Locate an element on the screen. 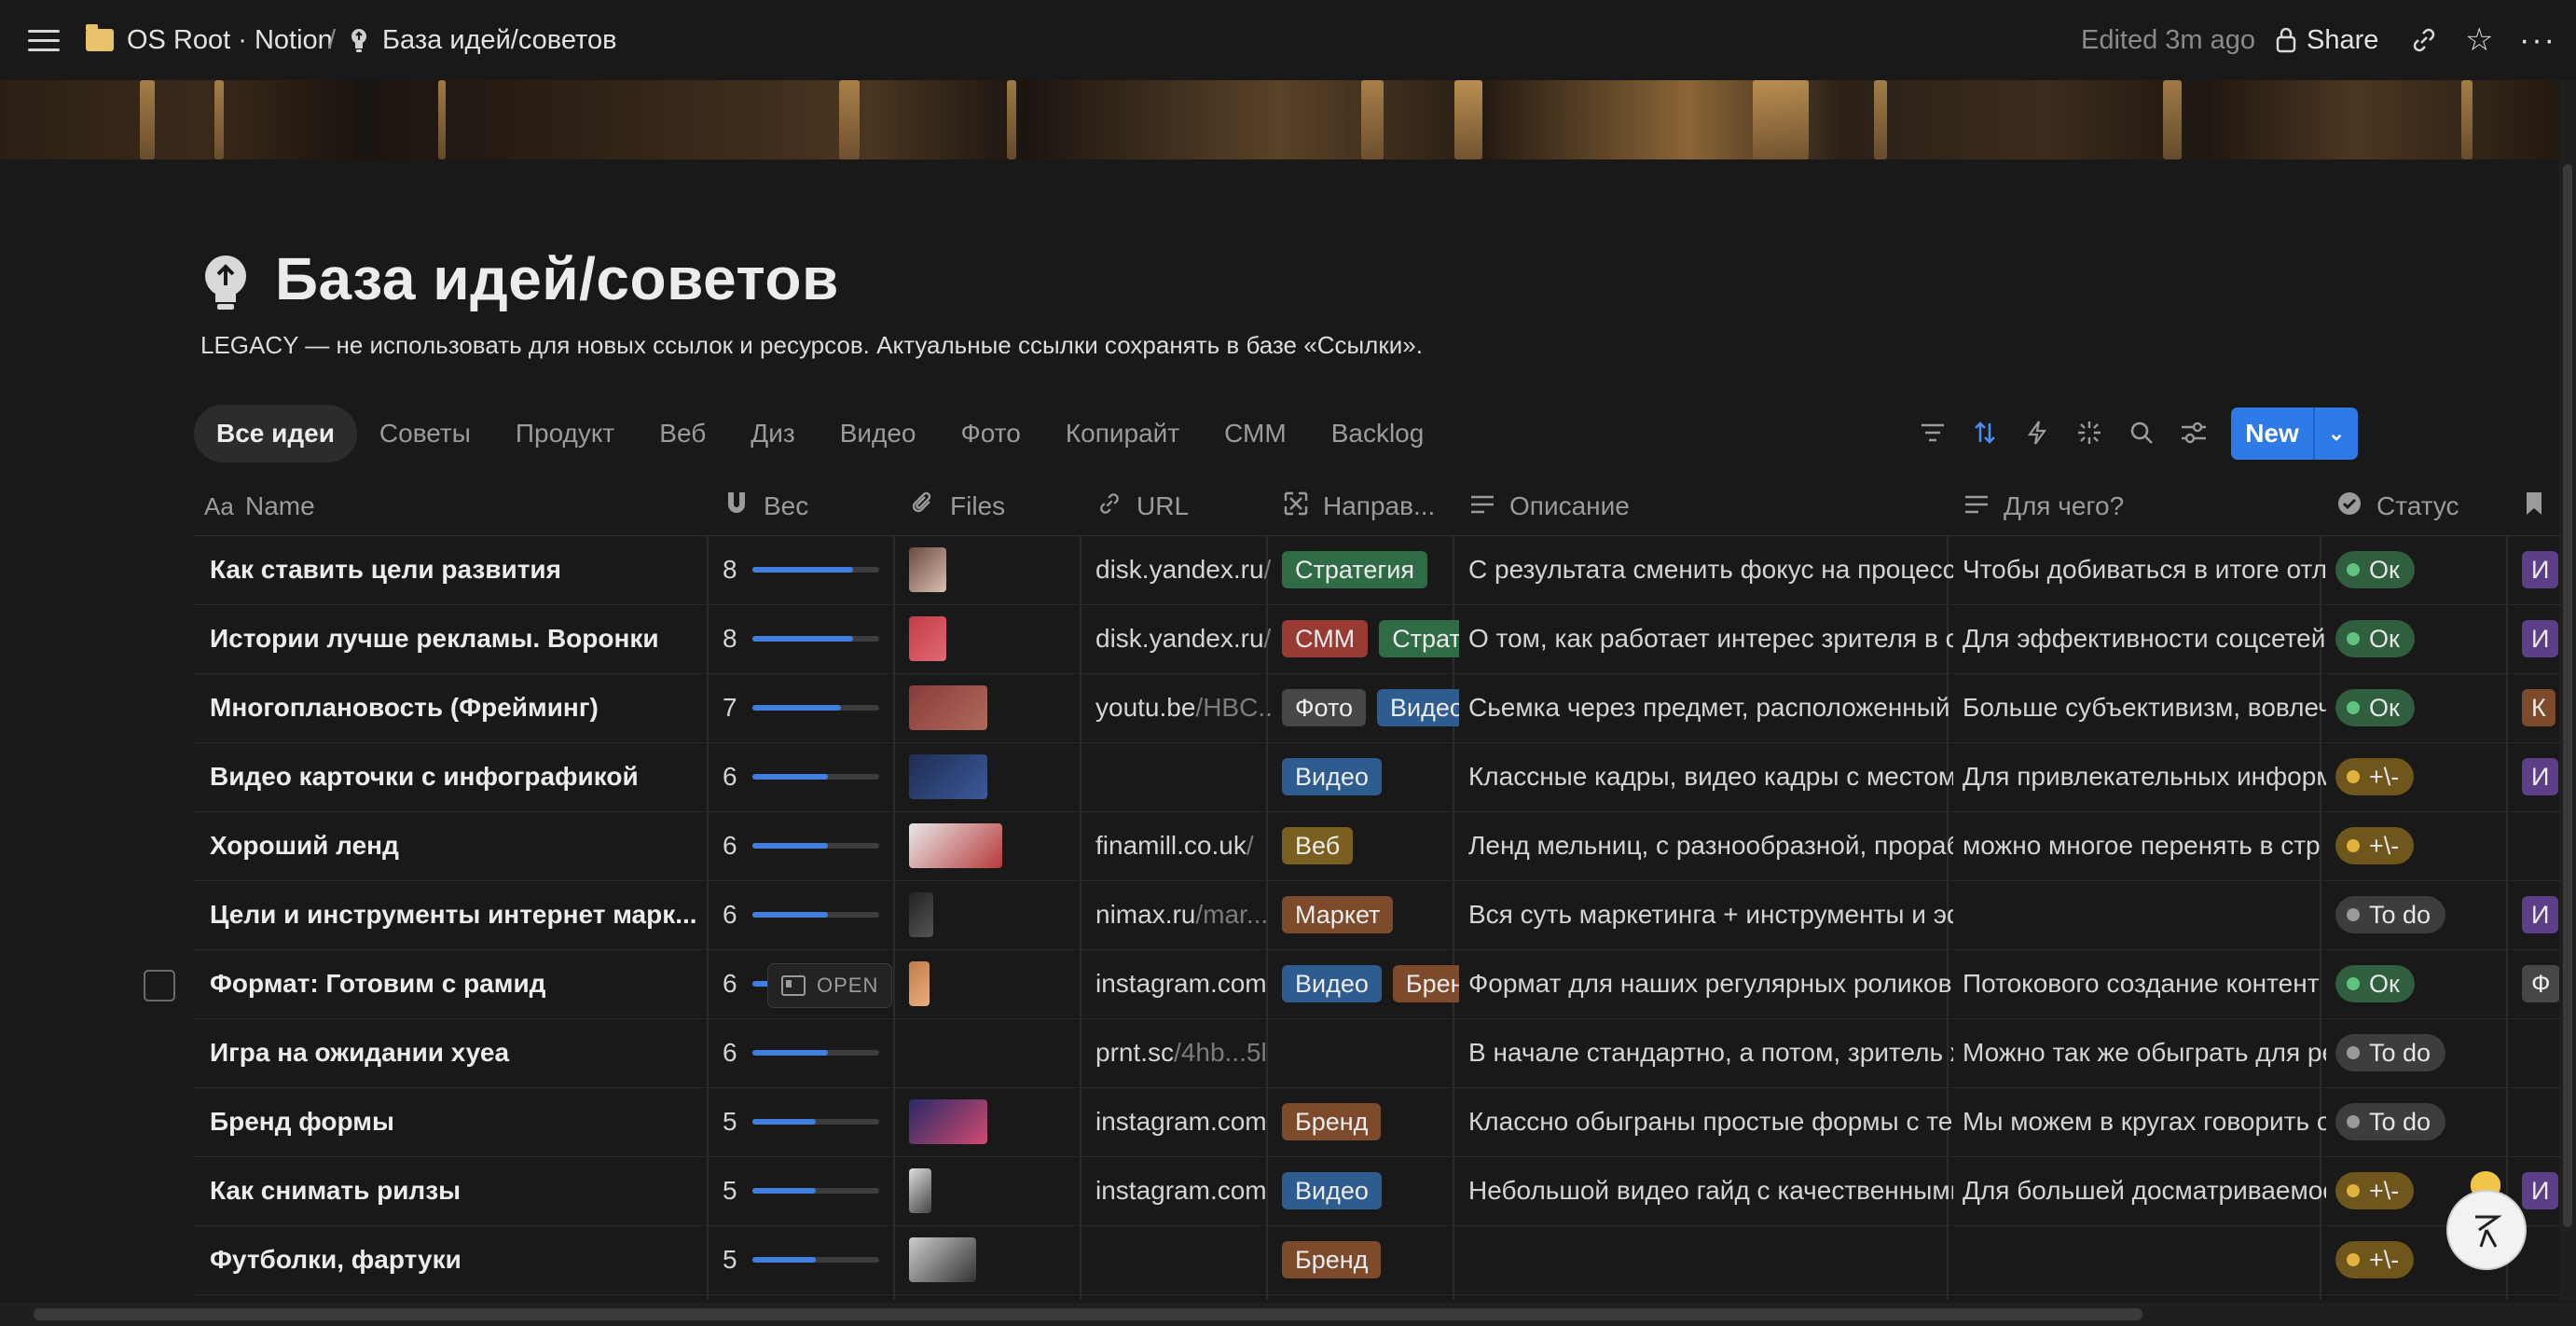  row-weight: 7 is located at coordinates (812, 707).